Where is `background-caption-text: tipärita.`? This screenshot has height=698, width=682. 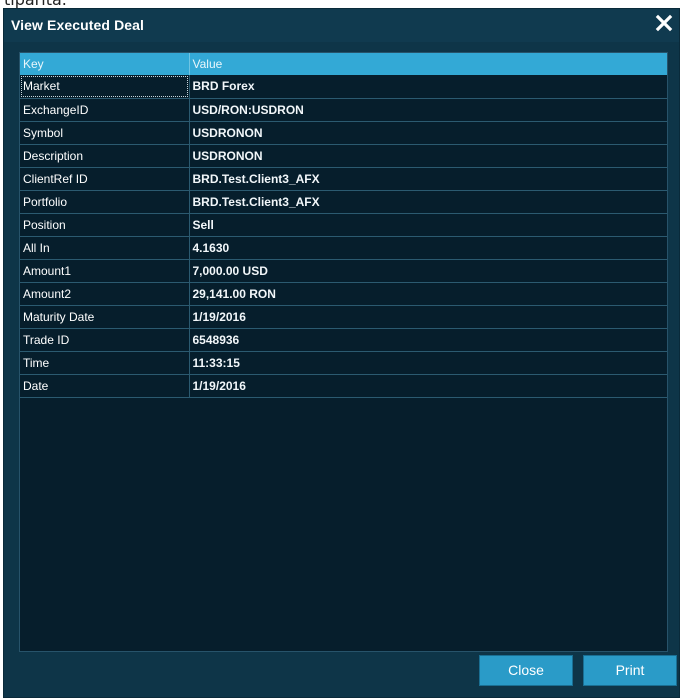
background-caption-text: tipärita. is located at coordinates (35, 4).